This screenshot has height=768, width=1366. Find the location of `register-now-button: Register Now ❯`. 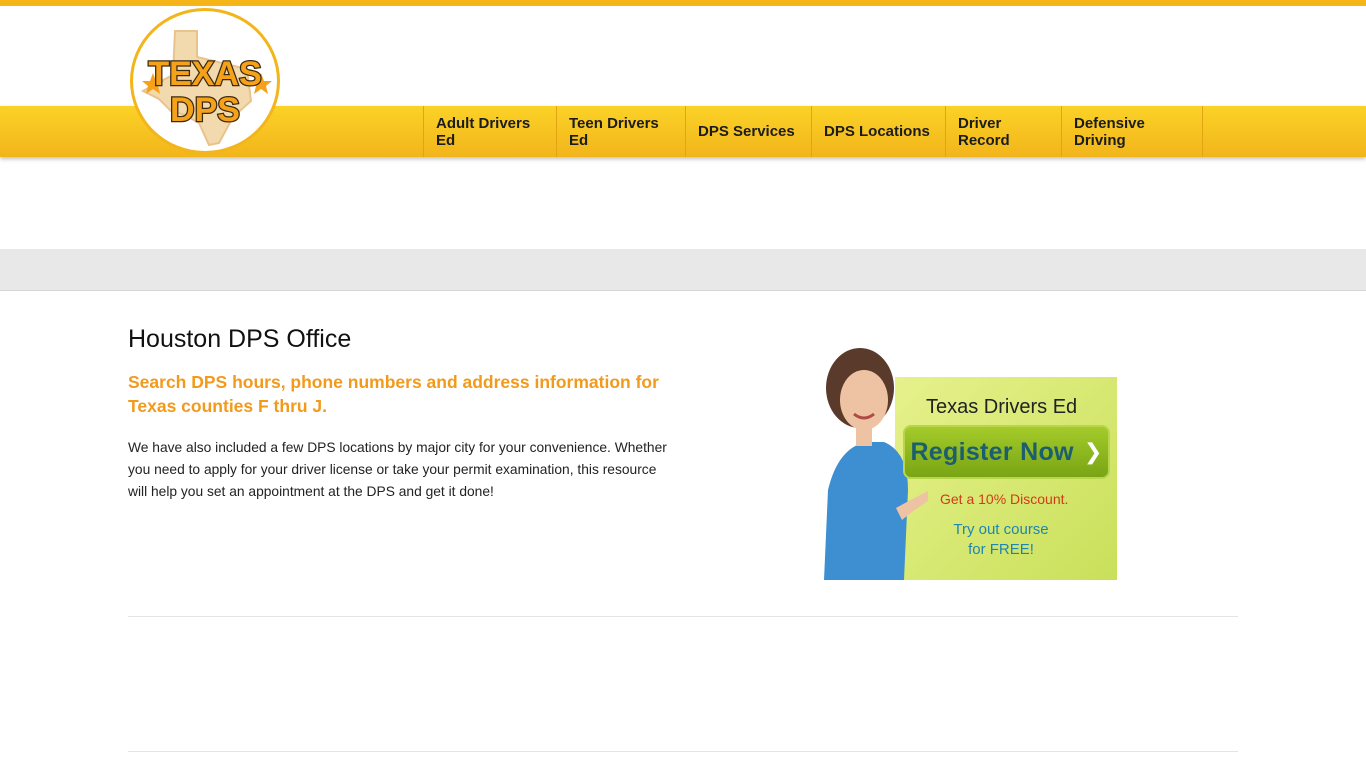

register-now-button: Register Now ❯ is located at coordinates (1006, 452).